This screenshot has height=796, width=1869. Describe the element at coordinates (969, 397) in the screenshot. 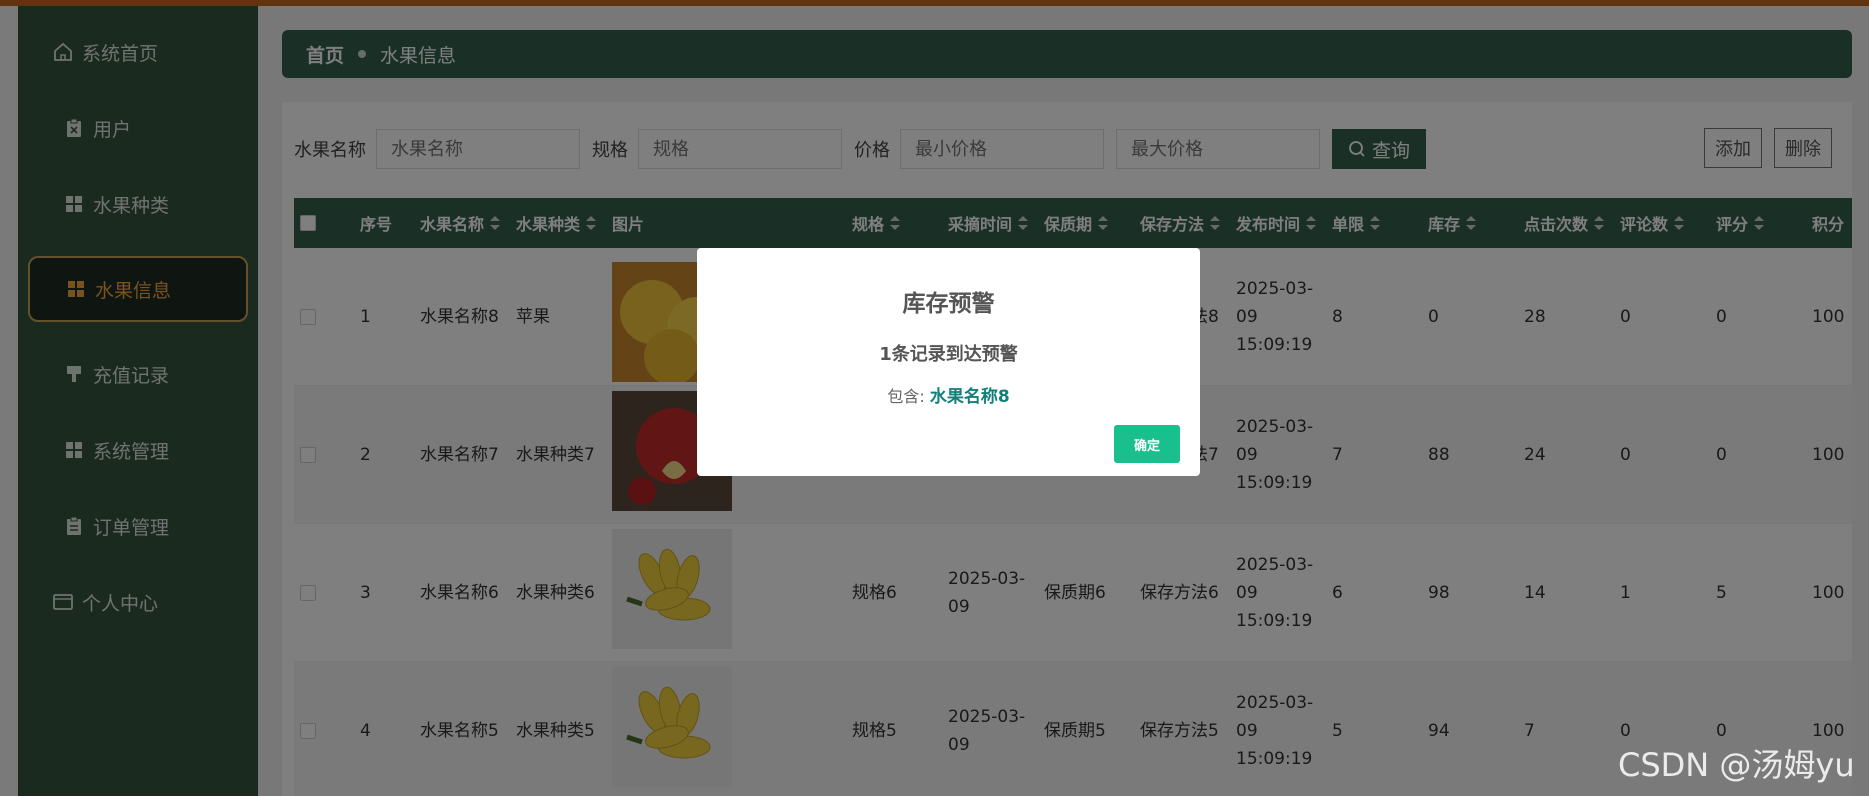

I see `contains-value: 水果名称8` at that location.